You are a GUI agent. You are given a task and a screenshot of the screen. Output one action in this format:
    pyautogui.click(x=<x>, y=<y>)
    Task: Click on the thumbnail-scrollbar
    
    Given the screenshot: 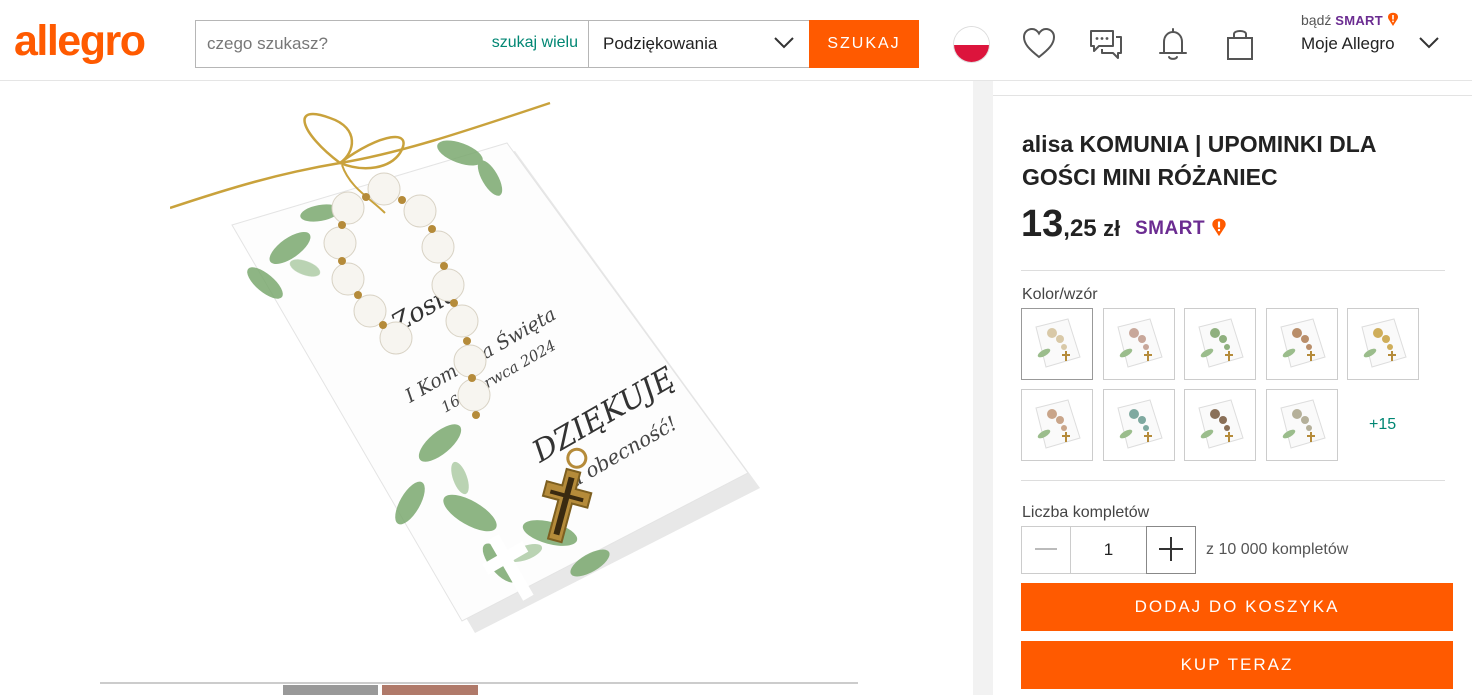 What is the action you would take?
    pyautogui.click(x=479, y=683)
    